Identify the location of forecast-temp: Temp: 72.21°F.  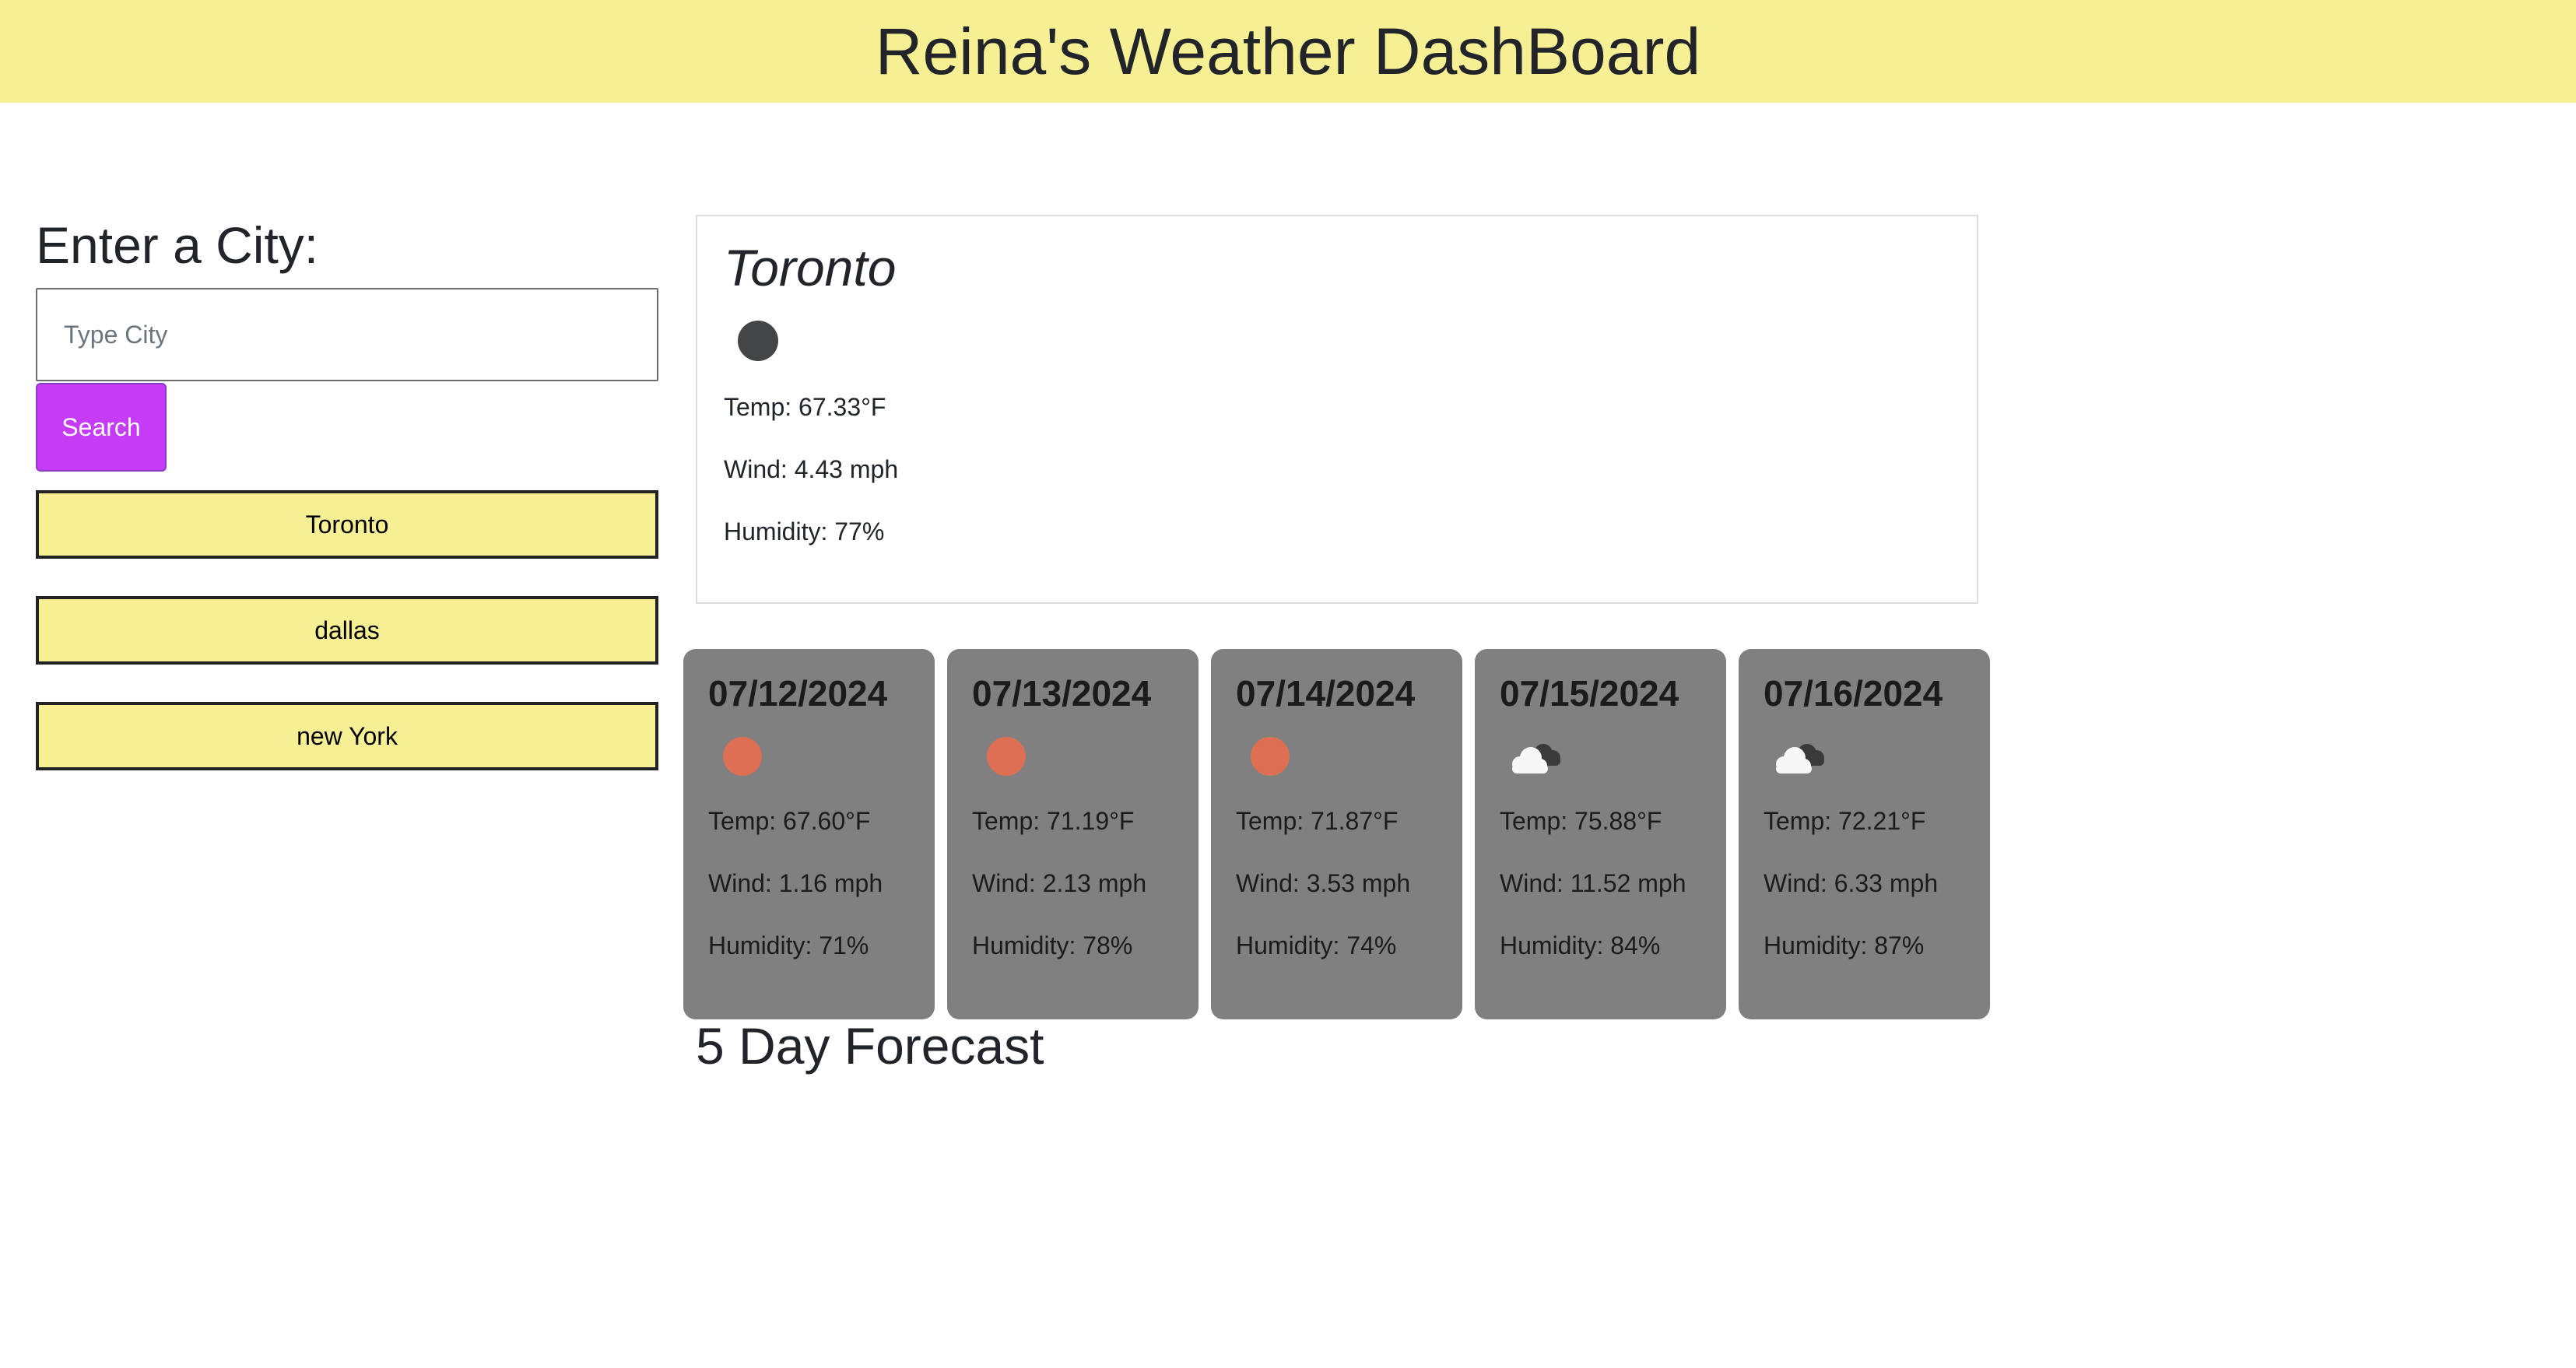
(1845, 822).